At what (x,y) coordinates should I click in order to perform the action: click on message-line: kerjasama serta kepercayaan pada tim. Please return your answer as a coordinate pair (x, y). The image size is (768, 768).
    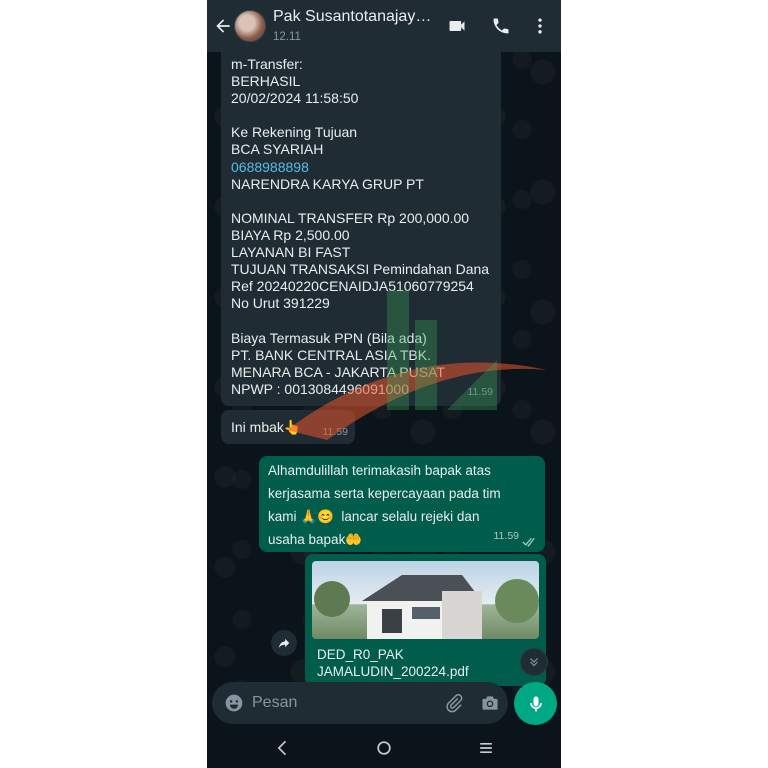
    Looking at the image, I should click on (384, 493).